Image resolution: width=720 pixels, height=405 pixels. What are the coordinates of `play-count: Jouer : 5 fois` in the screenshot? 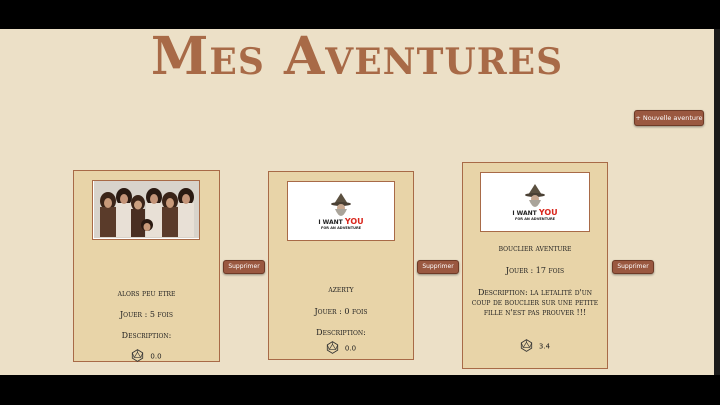 It's located at (146, 314).